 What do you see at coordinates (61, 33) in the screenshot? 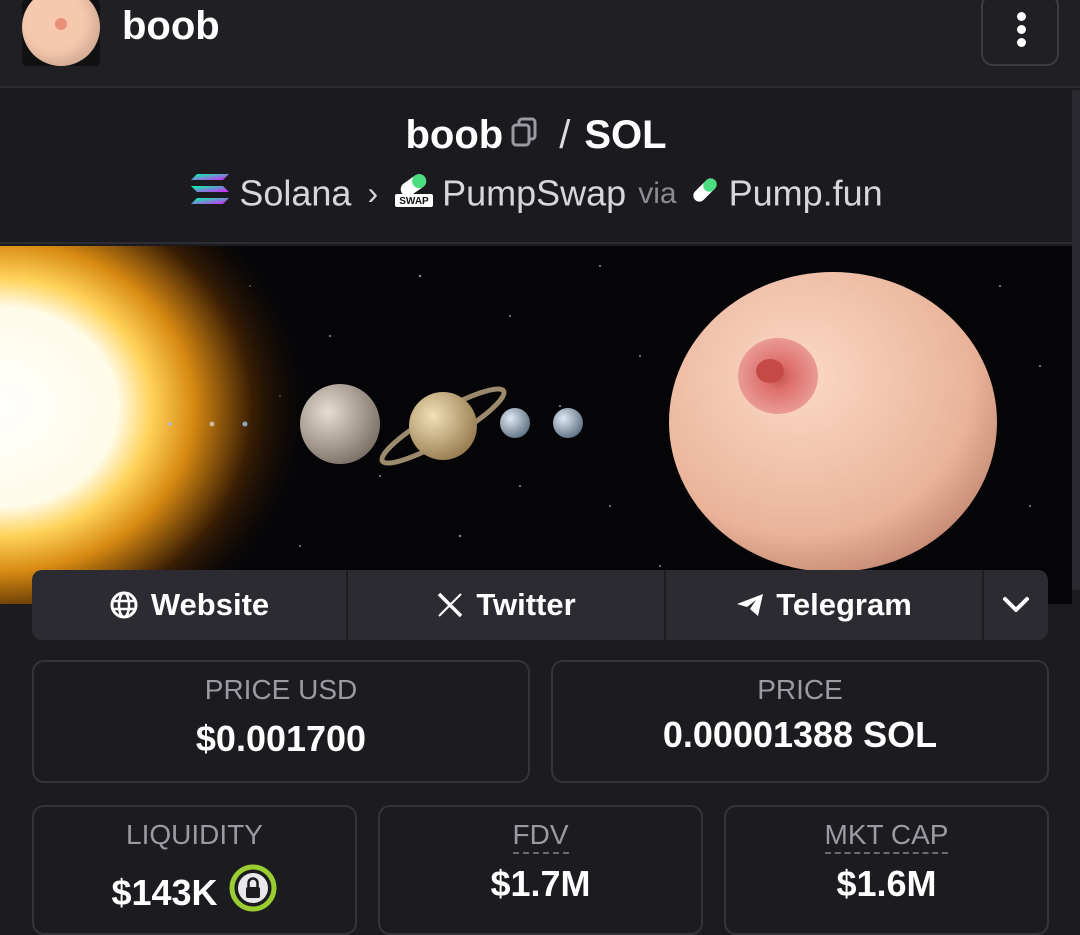
I see `token-avatar` at bounding box center [61, 33].